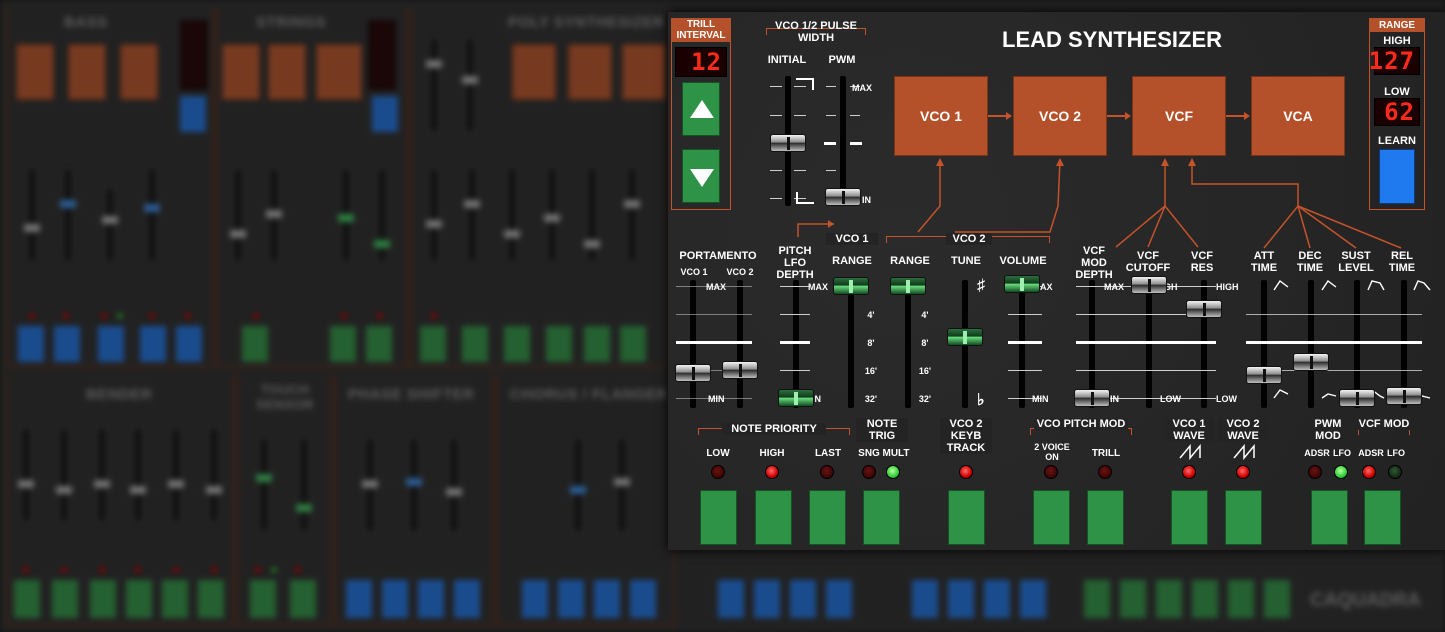 The width and height of the screenshot is (1445, 632). Describe the element at coordinates (772, 453) in the screenshot. I see `priority-high-label: HIGH` at that location.